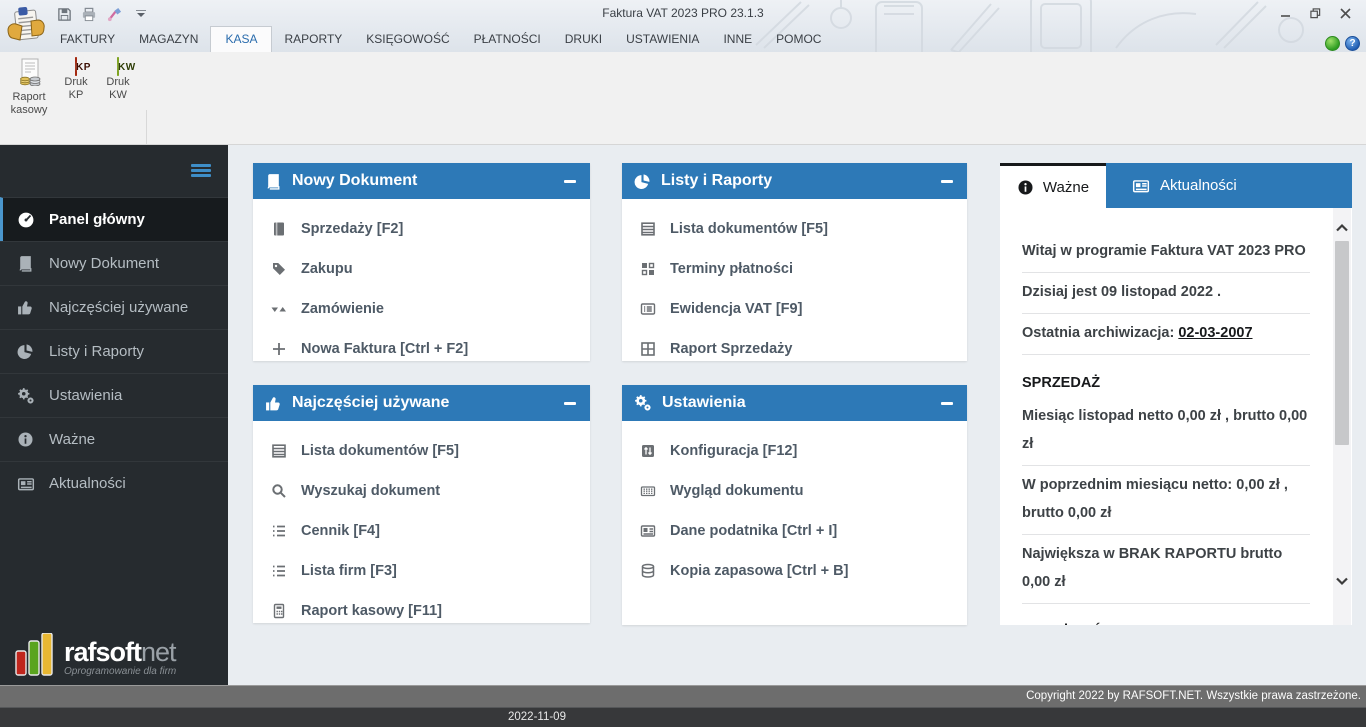 This screenshot has height=727, width=1366. I want to click on druk-kp-button: KP Druk KP, so click(76, 79).